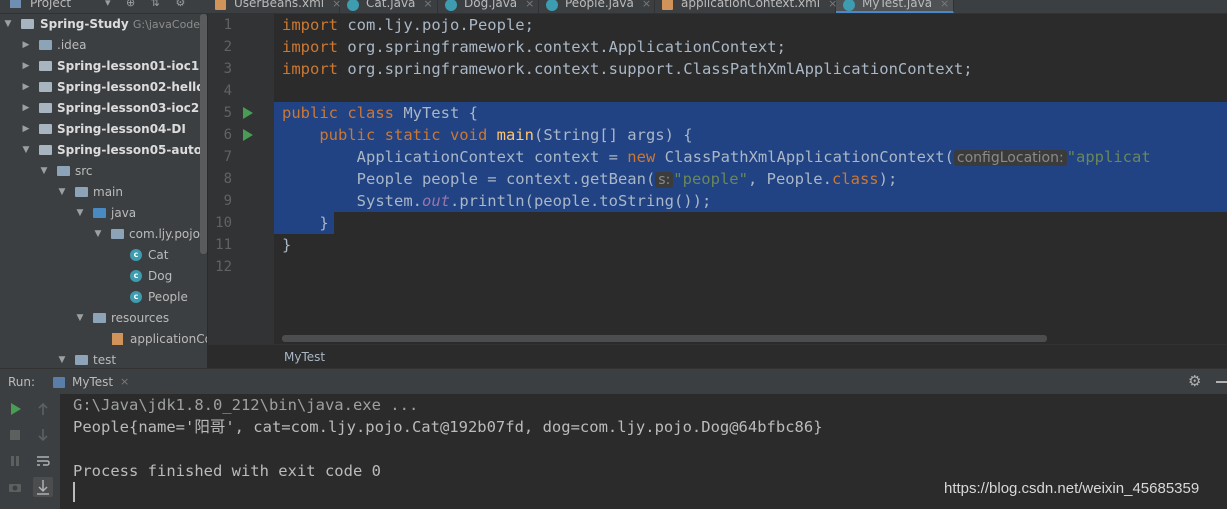 The height and width of the screenshot is (509, 1227). I want to click on tree-item-label: Dog, so click(160, 276).